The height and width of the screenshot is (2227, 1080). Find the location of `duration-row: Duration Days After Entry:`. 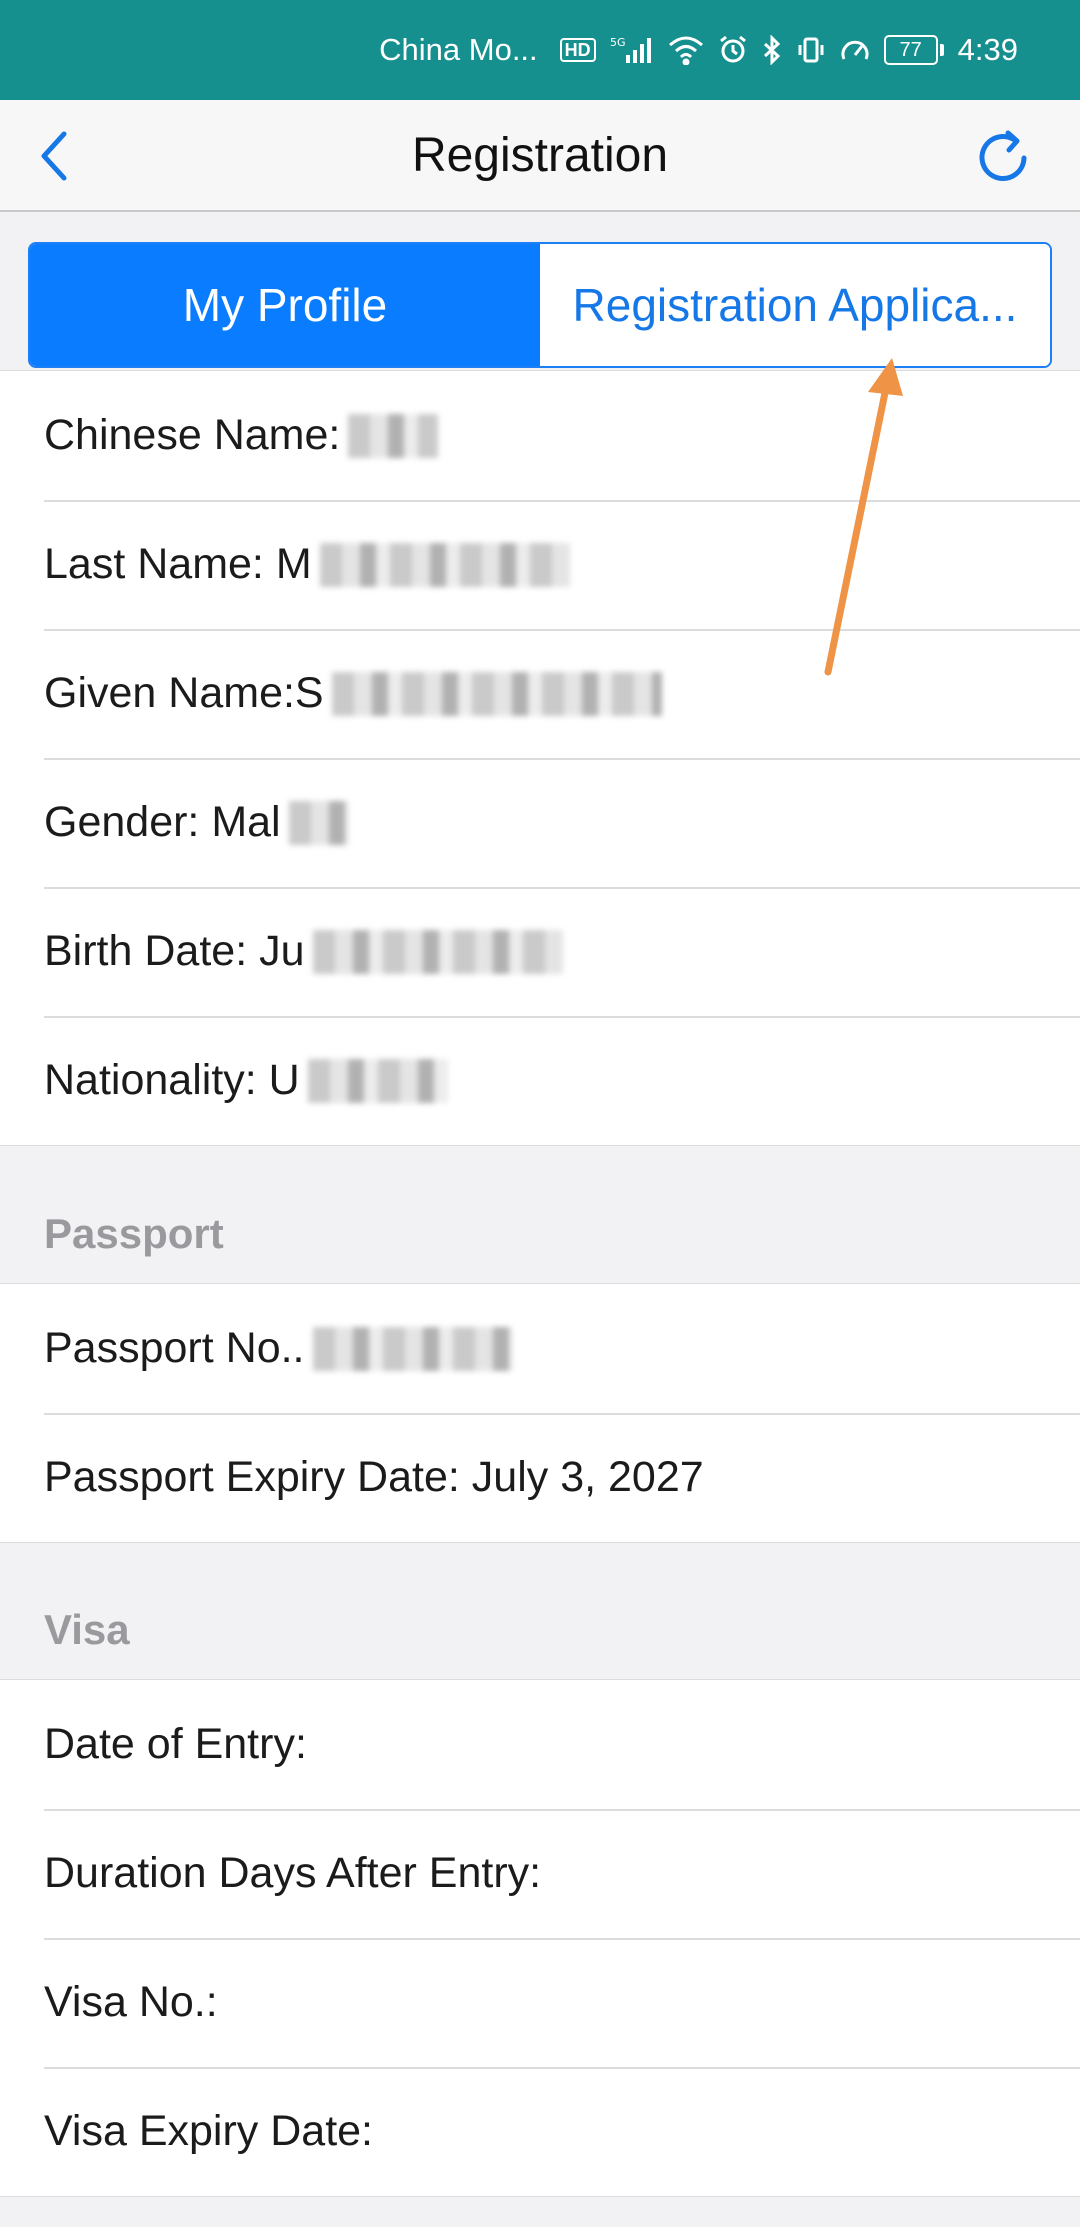

duration-row: Duration Days After Entry: is located at coordinates (540, 1873).